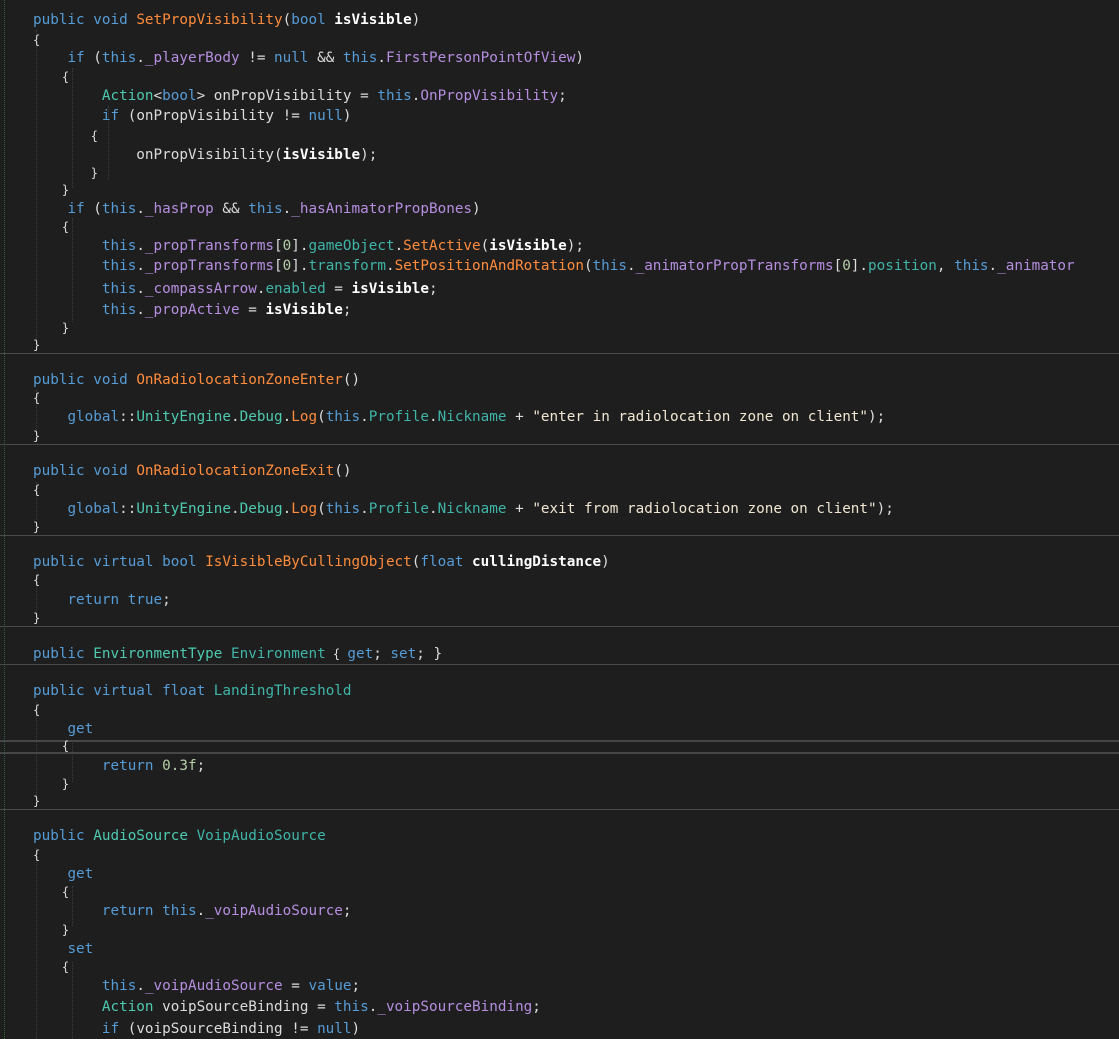 Image resolution: width=1119 pixels, height=1039 pixels. What do you see at coordinates (537, 562) in the screenshot?
I see `param-token: cullingDistance` at bounding box center [537, 562].